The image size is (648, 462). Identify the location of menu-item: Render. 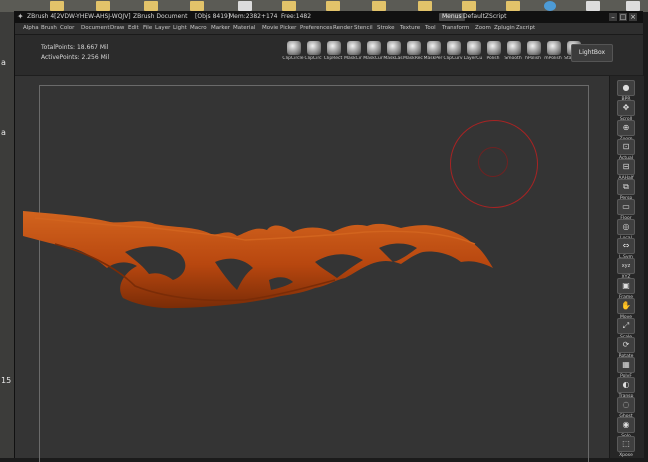
(343, 28).